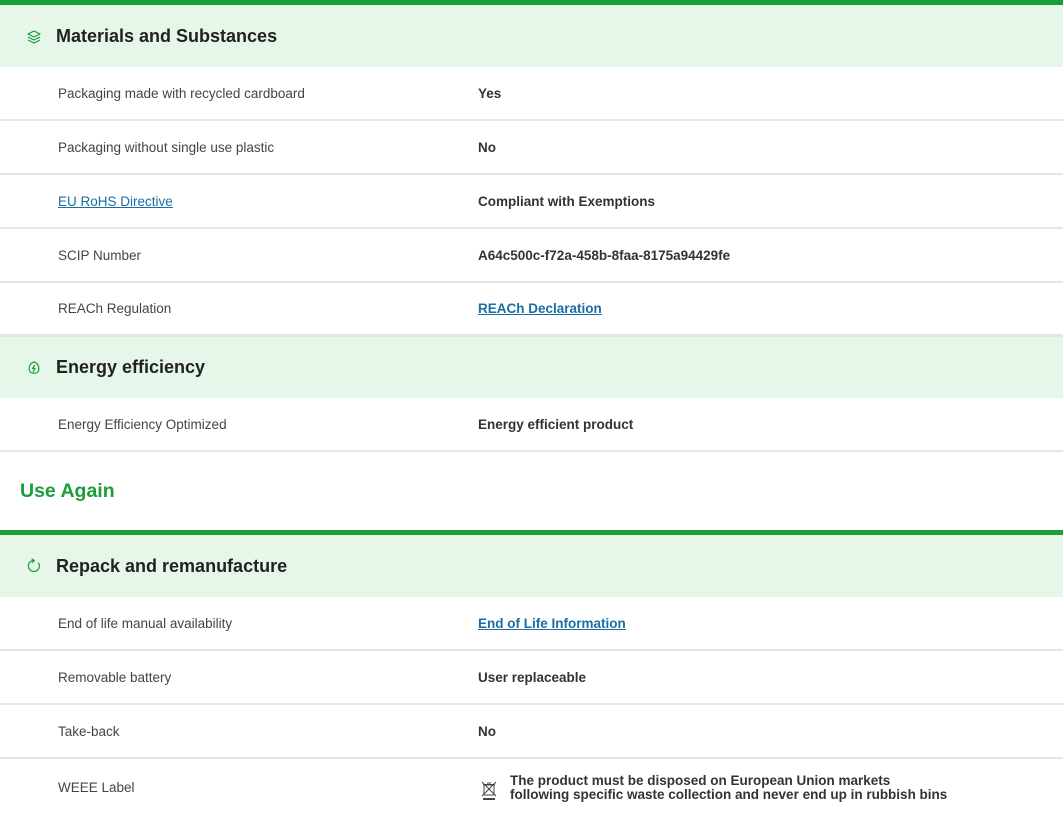 This screenshot has height=835, width=1063. Describe the element at coordinates (567, 201) in the screenshot. I see `row-value: Compliant with Exemptions` at that location.